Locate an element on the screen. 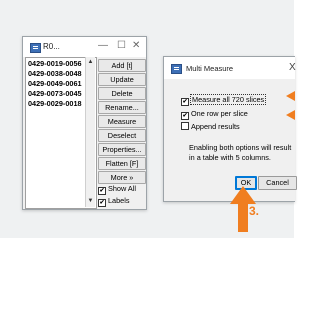 This screenshot has height=318, width=320. show-all-checkbox: ✔ Show All is located at coordinates (117, 189).